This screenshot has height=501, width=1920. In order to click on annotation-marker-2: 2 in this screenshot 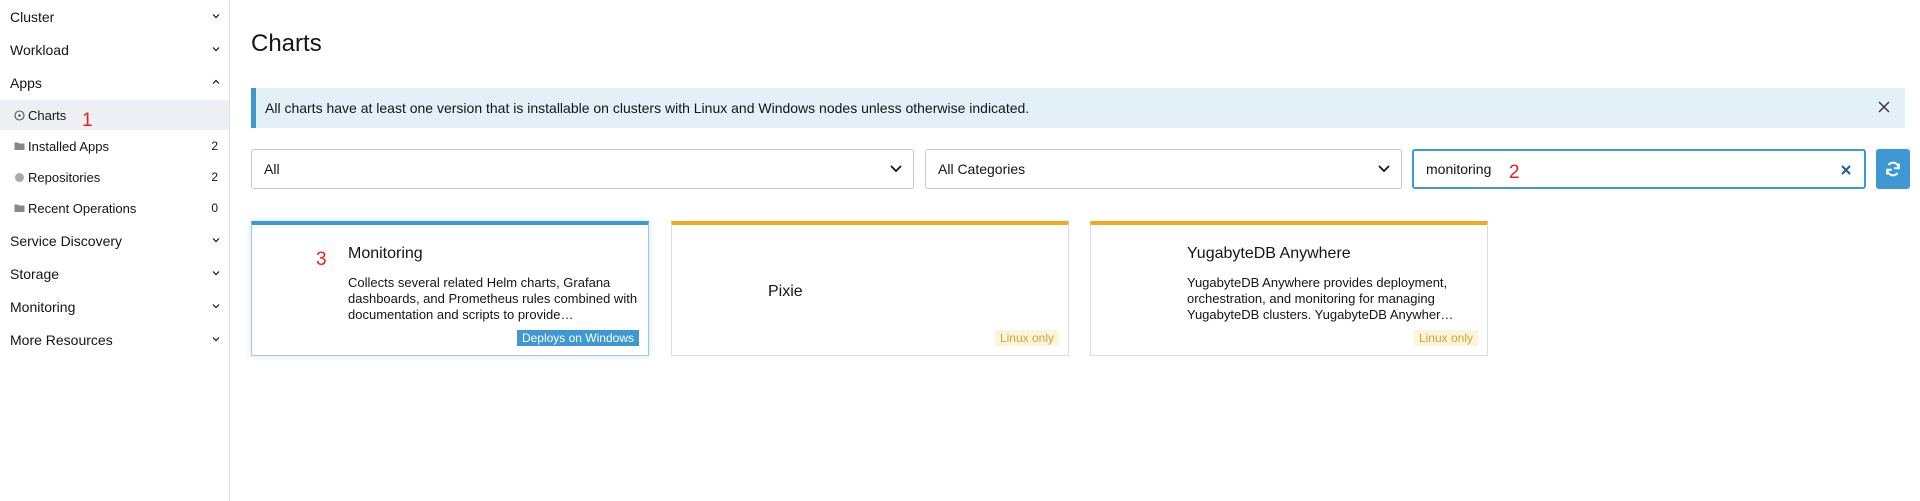, I will do `click(1514, 172)`.